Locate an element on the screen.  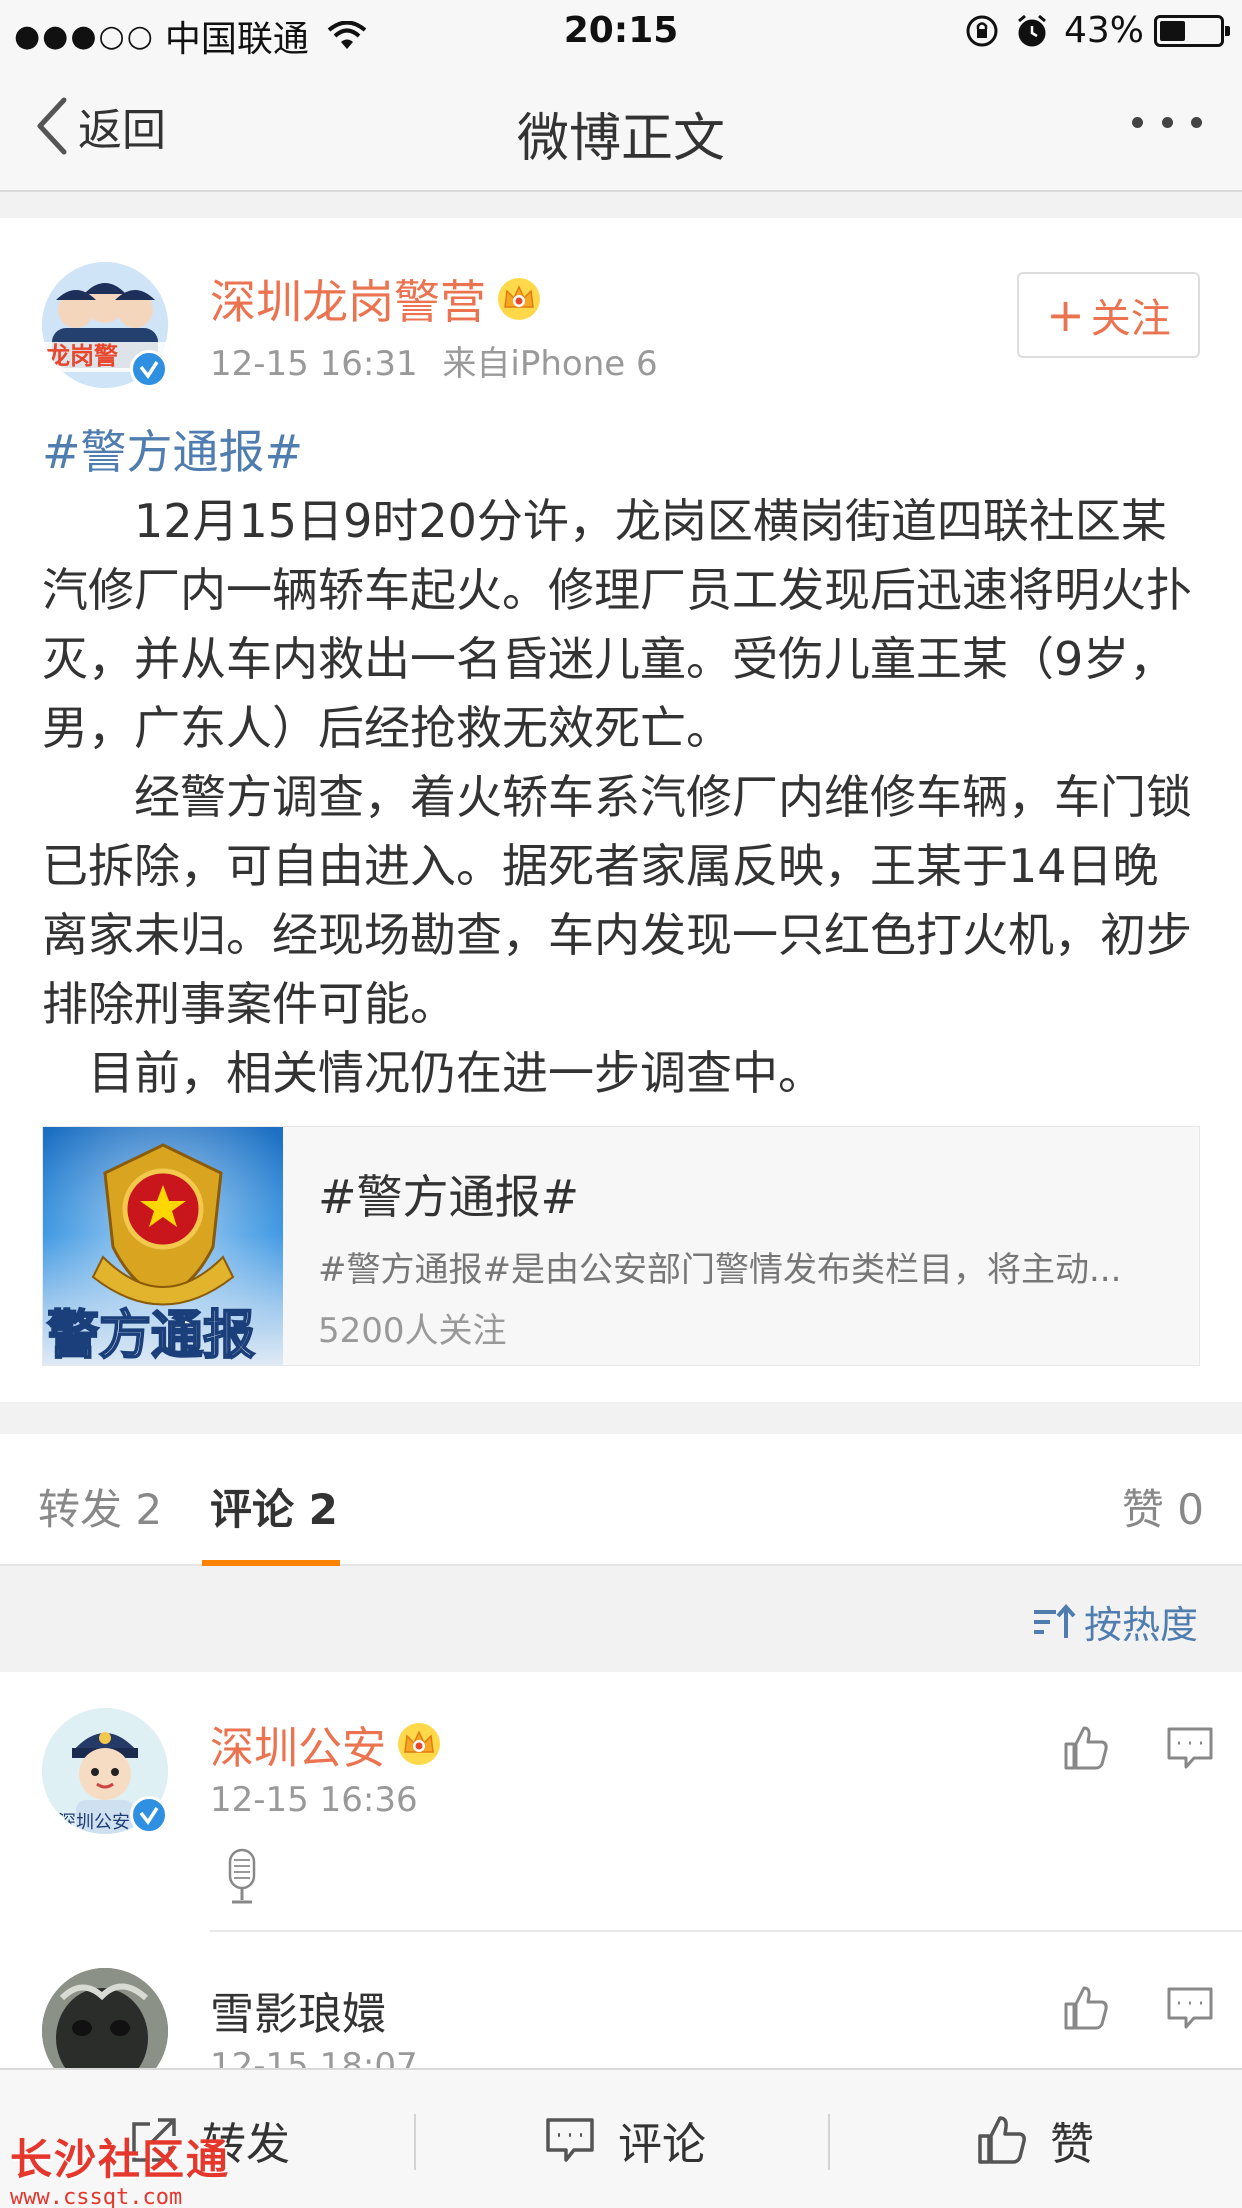
post-source: 来自iPhone 6 is located at coordinates (550, 364).